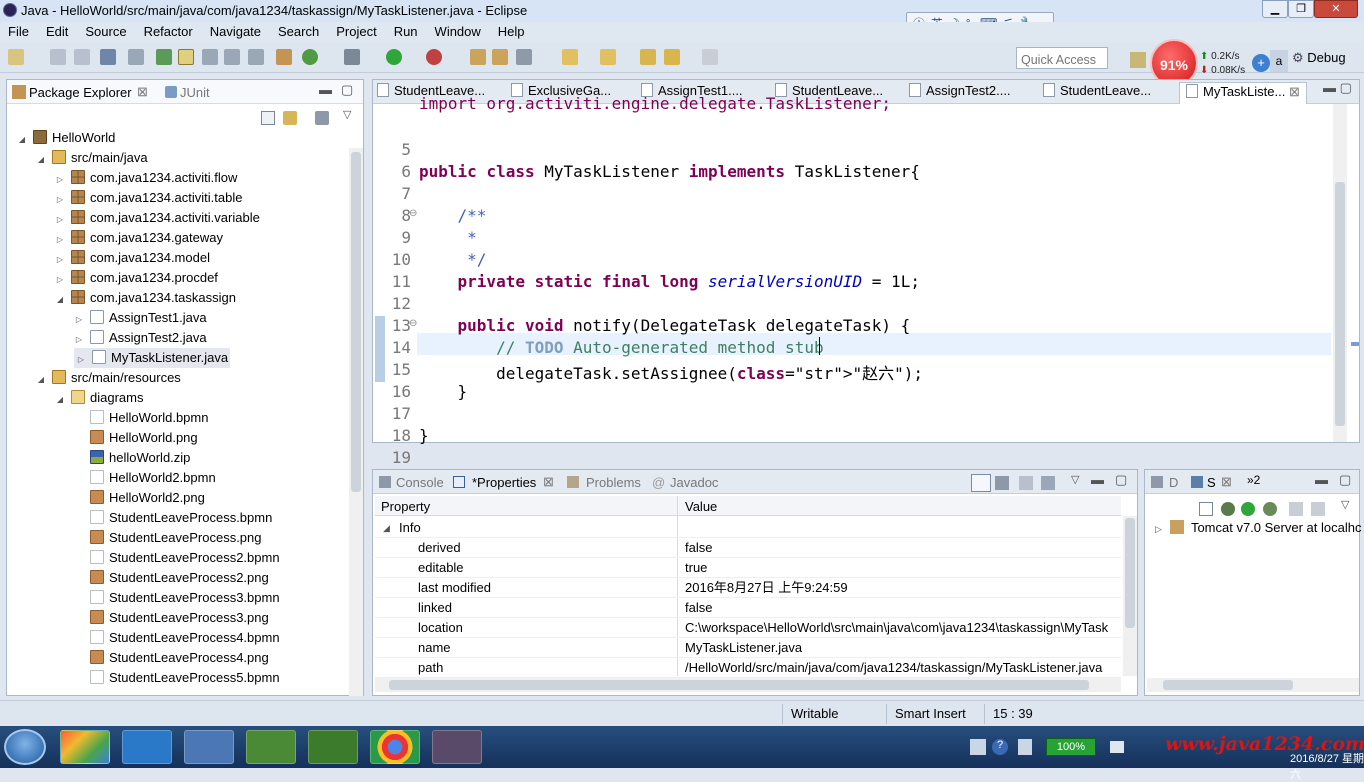  What do you see at coordinates (66, 138) in the screenshot?
I see `tree-item: ◢ HelloWorld` at bounding box center [66, 138].